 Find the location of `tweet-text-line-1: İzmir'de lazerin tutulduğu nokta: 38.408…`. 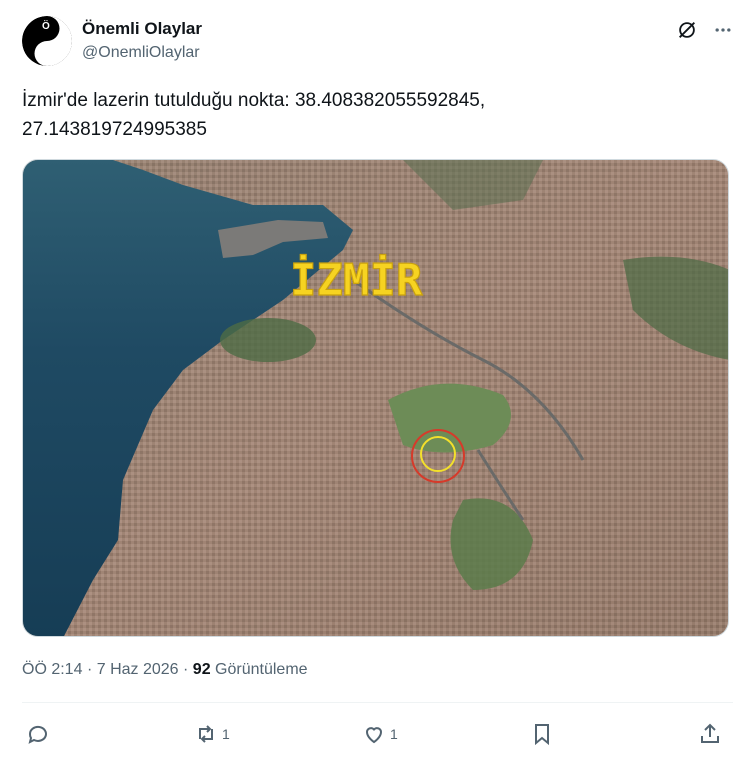

tweet-text-line-1: İzmir'de lazerin tutulduğu nokta: 38.408… is located at coordinates (254, 100).